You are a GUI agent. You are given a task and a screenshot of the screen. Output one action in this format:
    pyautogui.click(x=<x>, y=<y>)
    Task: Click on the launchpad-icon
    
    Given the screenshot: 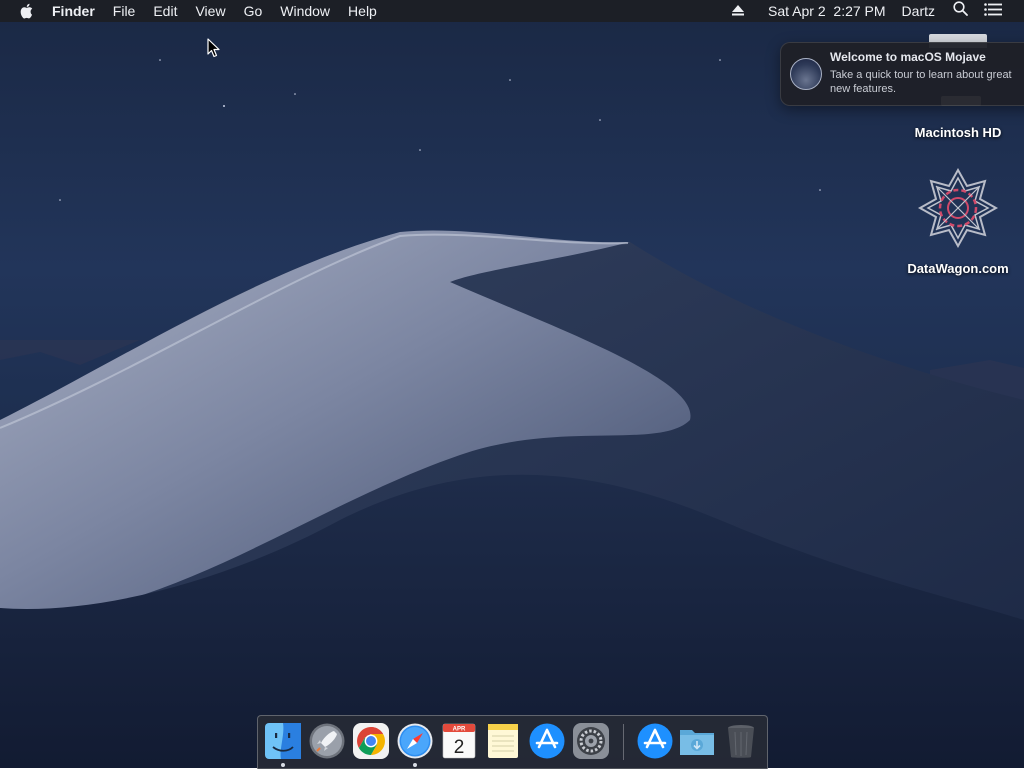 What is the action you would take?
    pyautogui.click(x=327, y=741)
    